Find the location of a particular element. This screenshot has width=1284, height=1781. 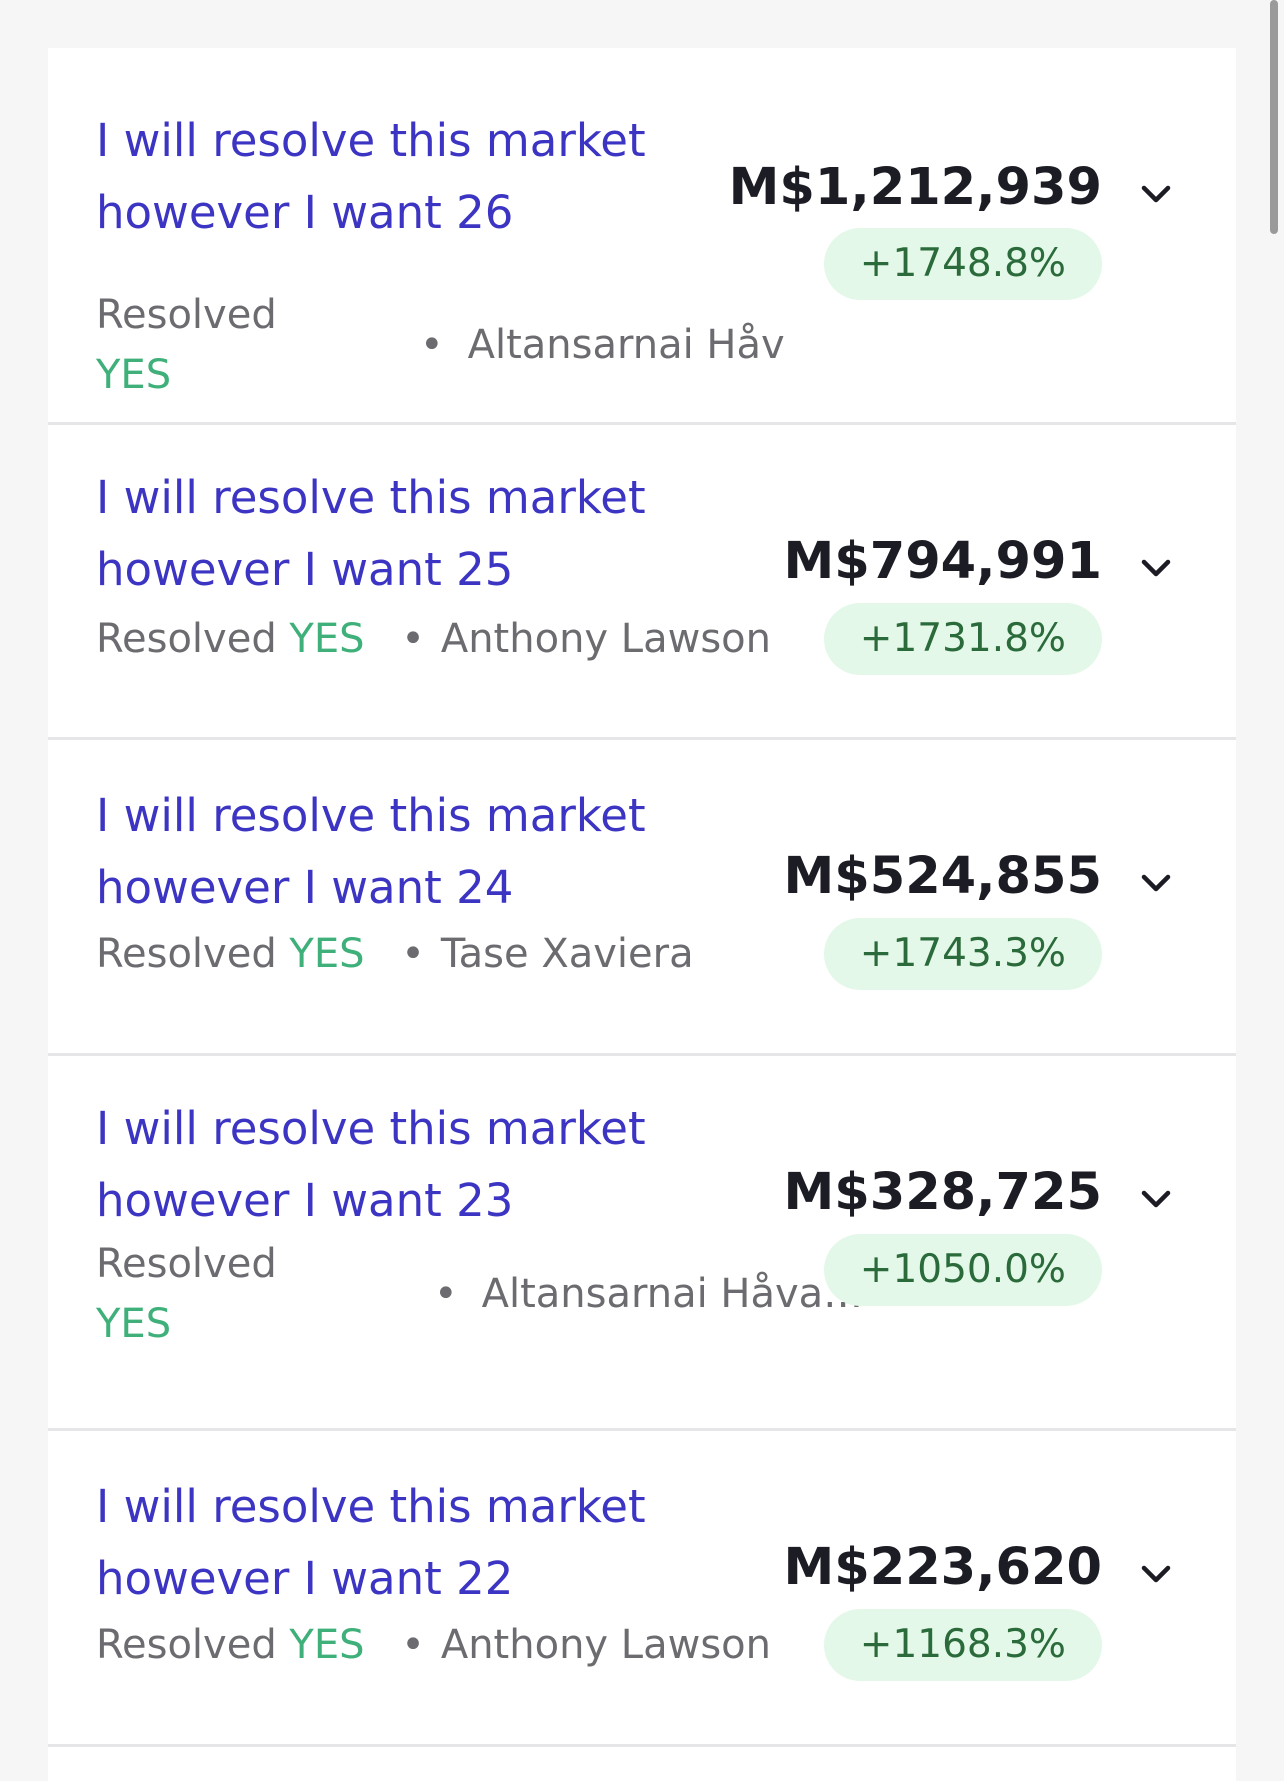

market-amount: M$794,991 is located at coordinates (942, 561).